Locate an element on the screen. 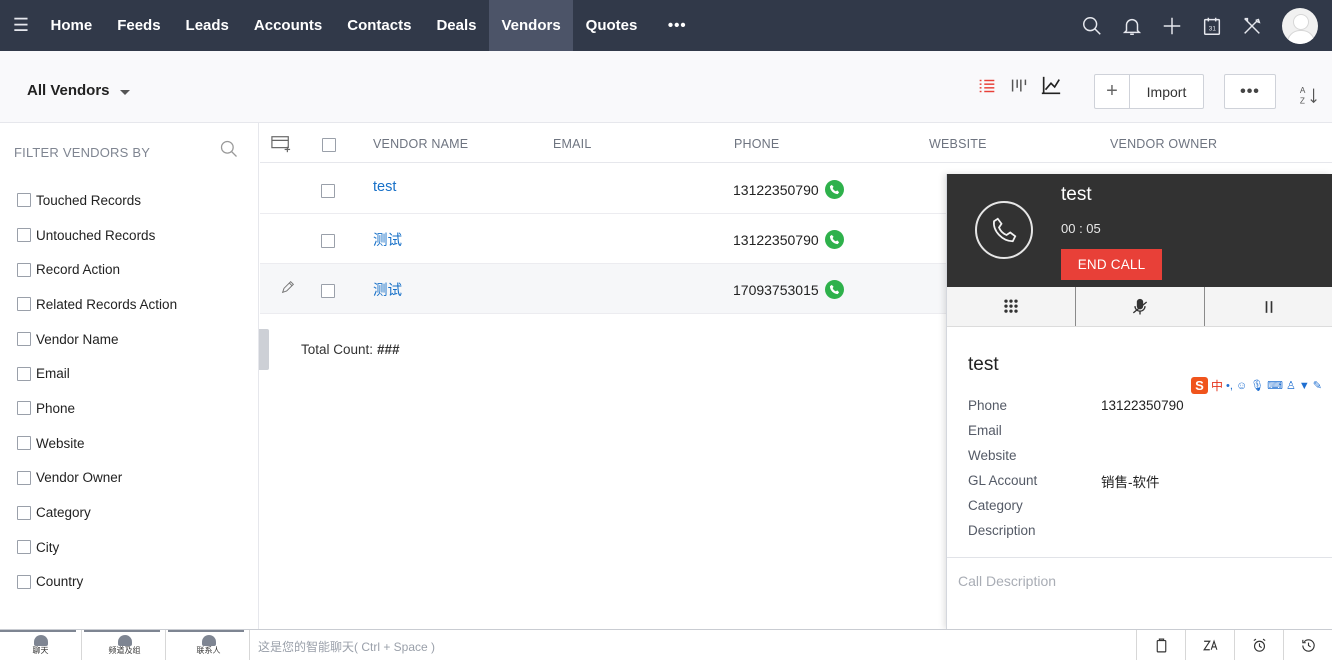  history-button is located at coordinates (1307, 645).